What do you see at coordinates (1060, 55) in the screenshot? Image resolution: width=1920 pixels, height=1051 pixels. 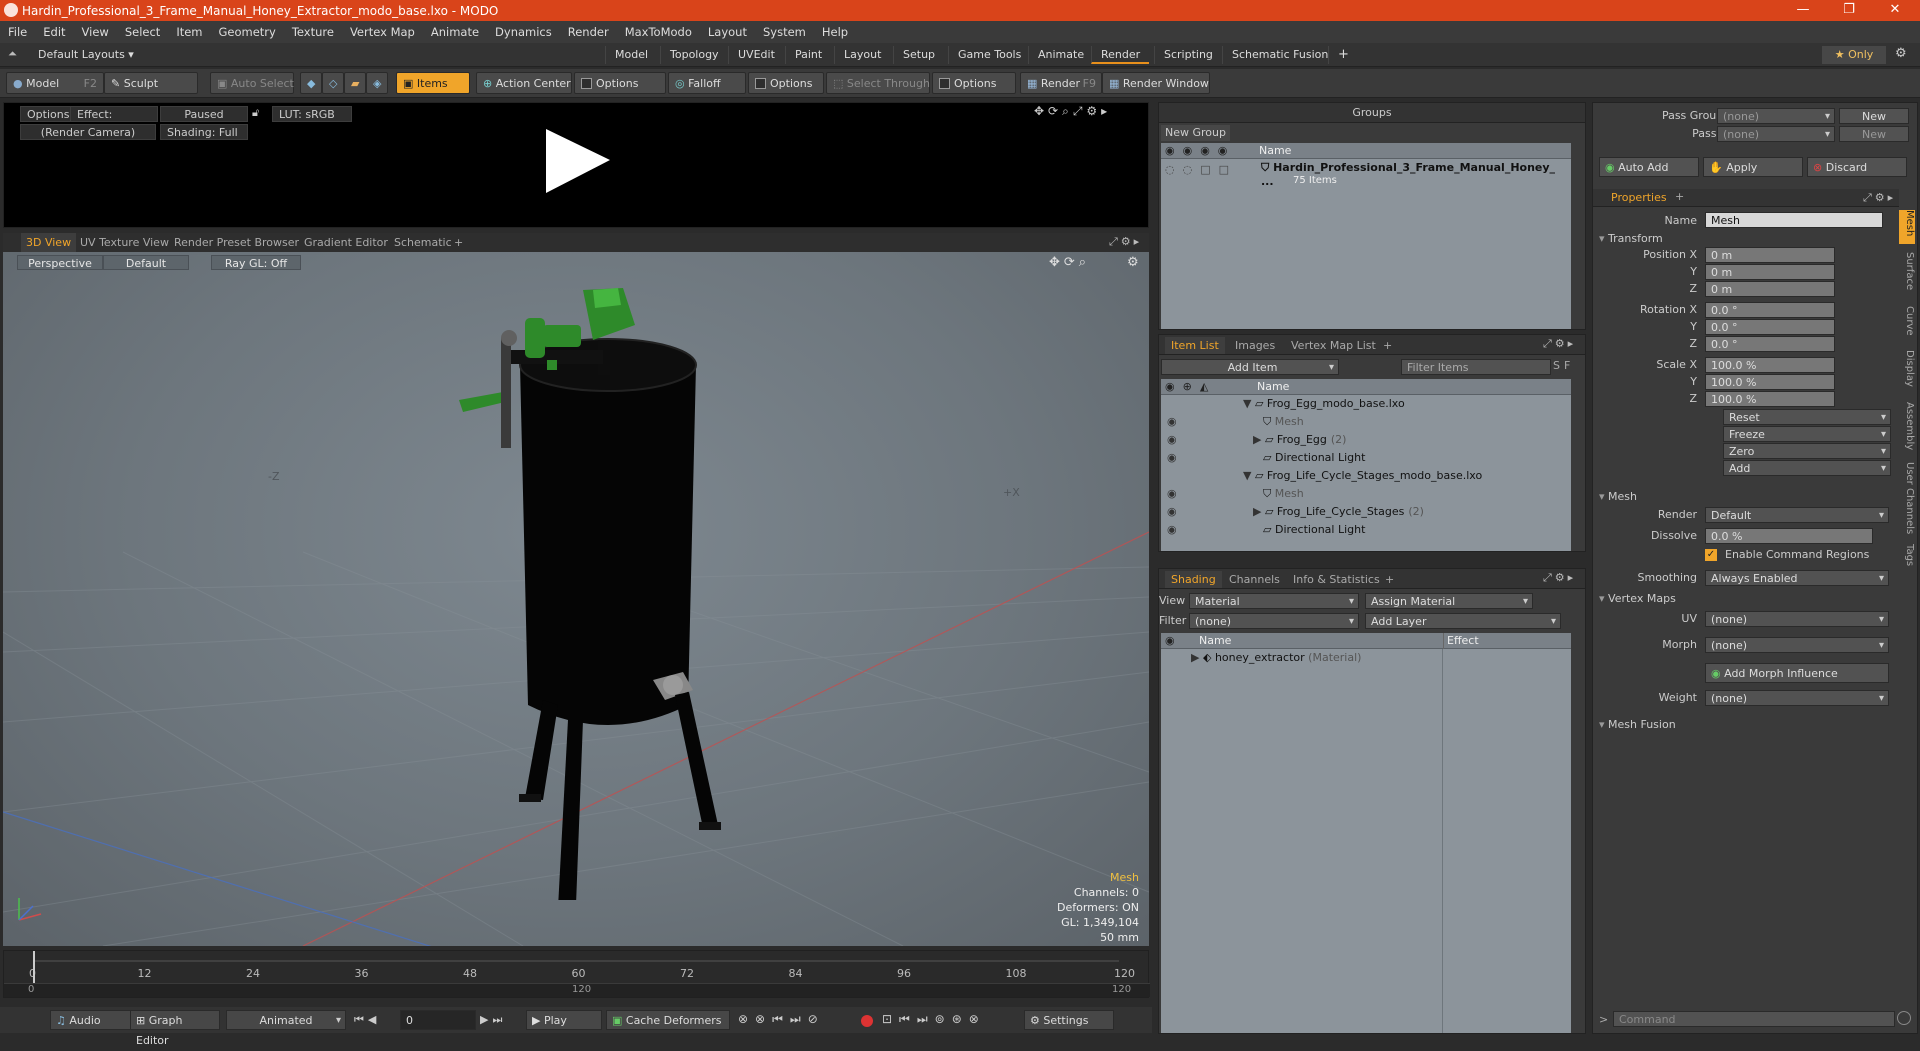 I see `tab-animate: Animate` at bounding box center [1060, 55].